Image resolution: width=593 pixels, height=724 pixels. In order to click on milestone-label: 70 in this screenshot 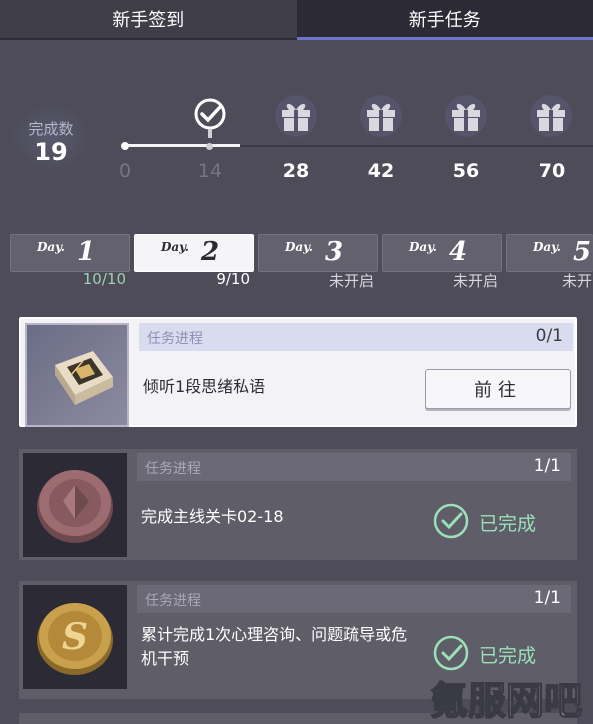, I will do `click(552, 171)`.